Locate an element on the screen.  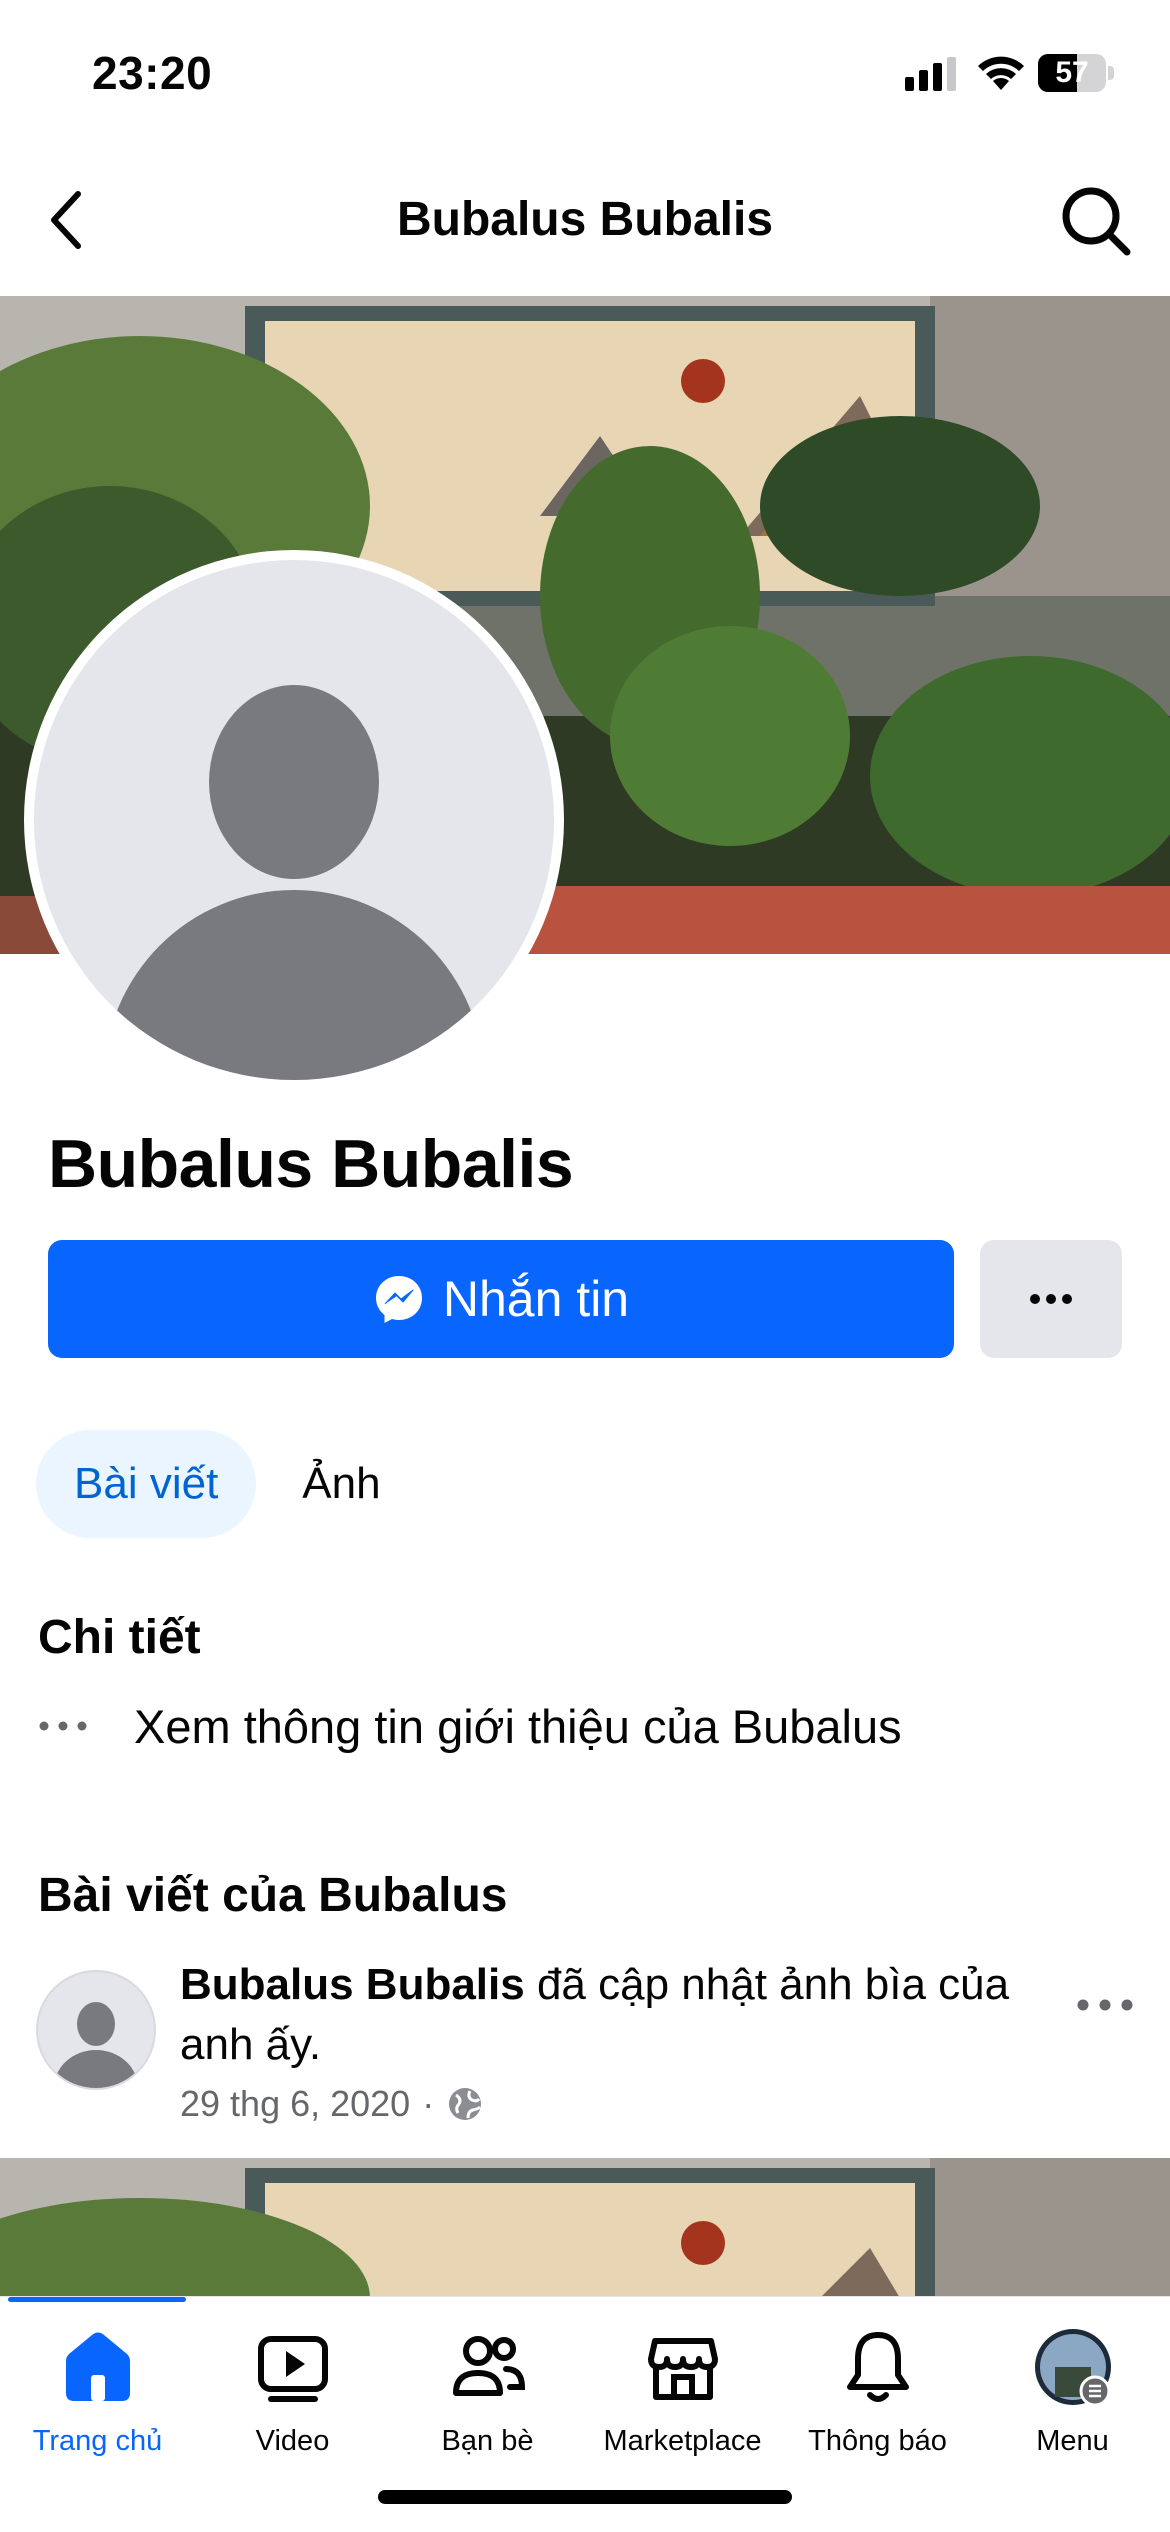
profile-avatar is located at coordinates (294, 820).